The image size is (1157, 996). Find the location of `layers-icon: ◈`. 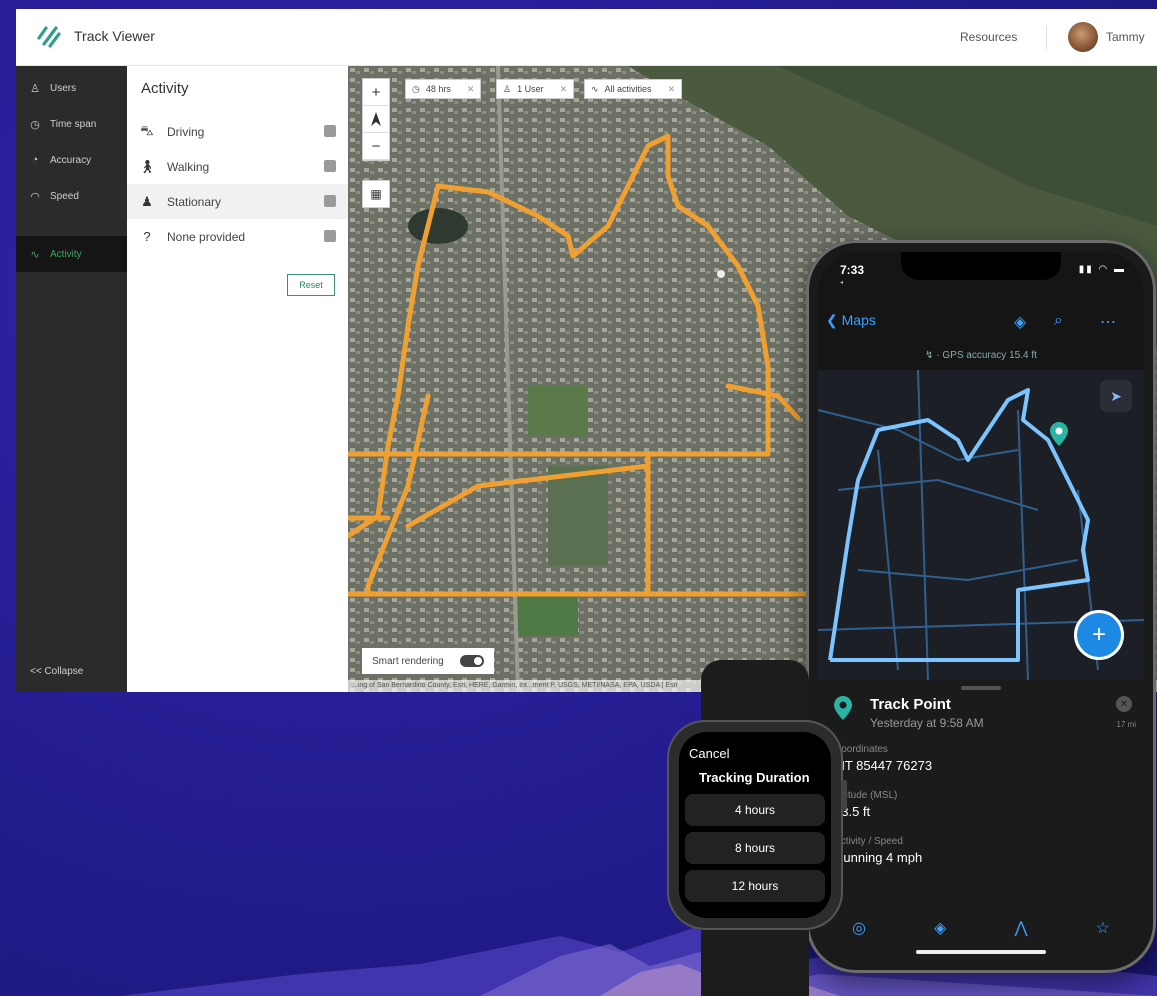

layers-icon: ◈ is located at coordinates (1020, 322).